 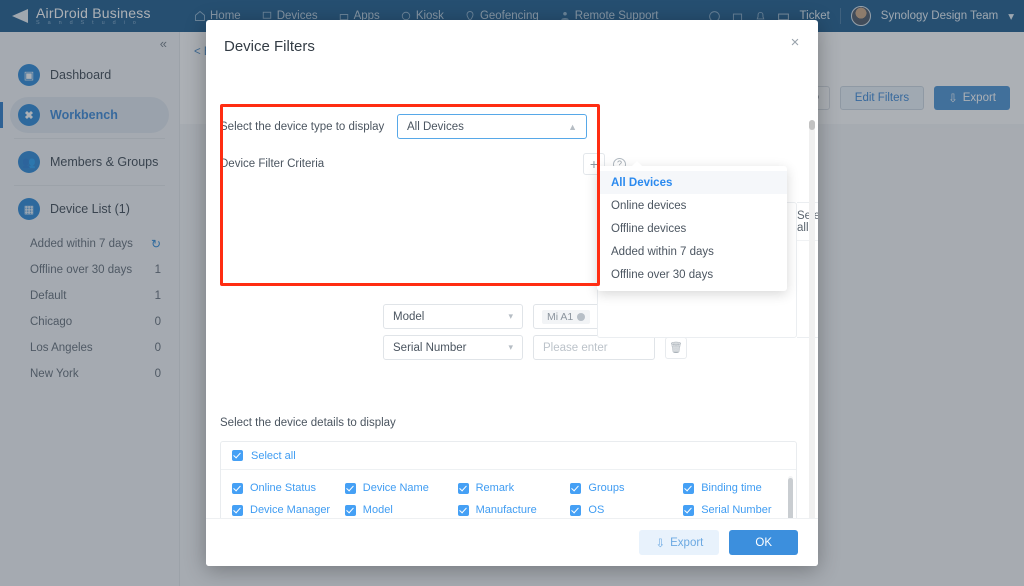 I want to click on checkbox-item: Online Status, so click(x=288, y=488).